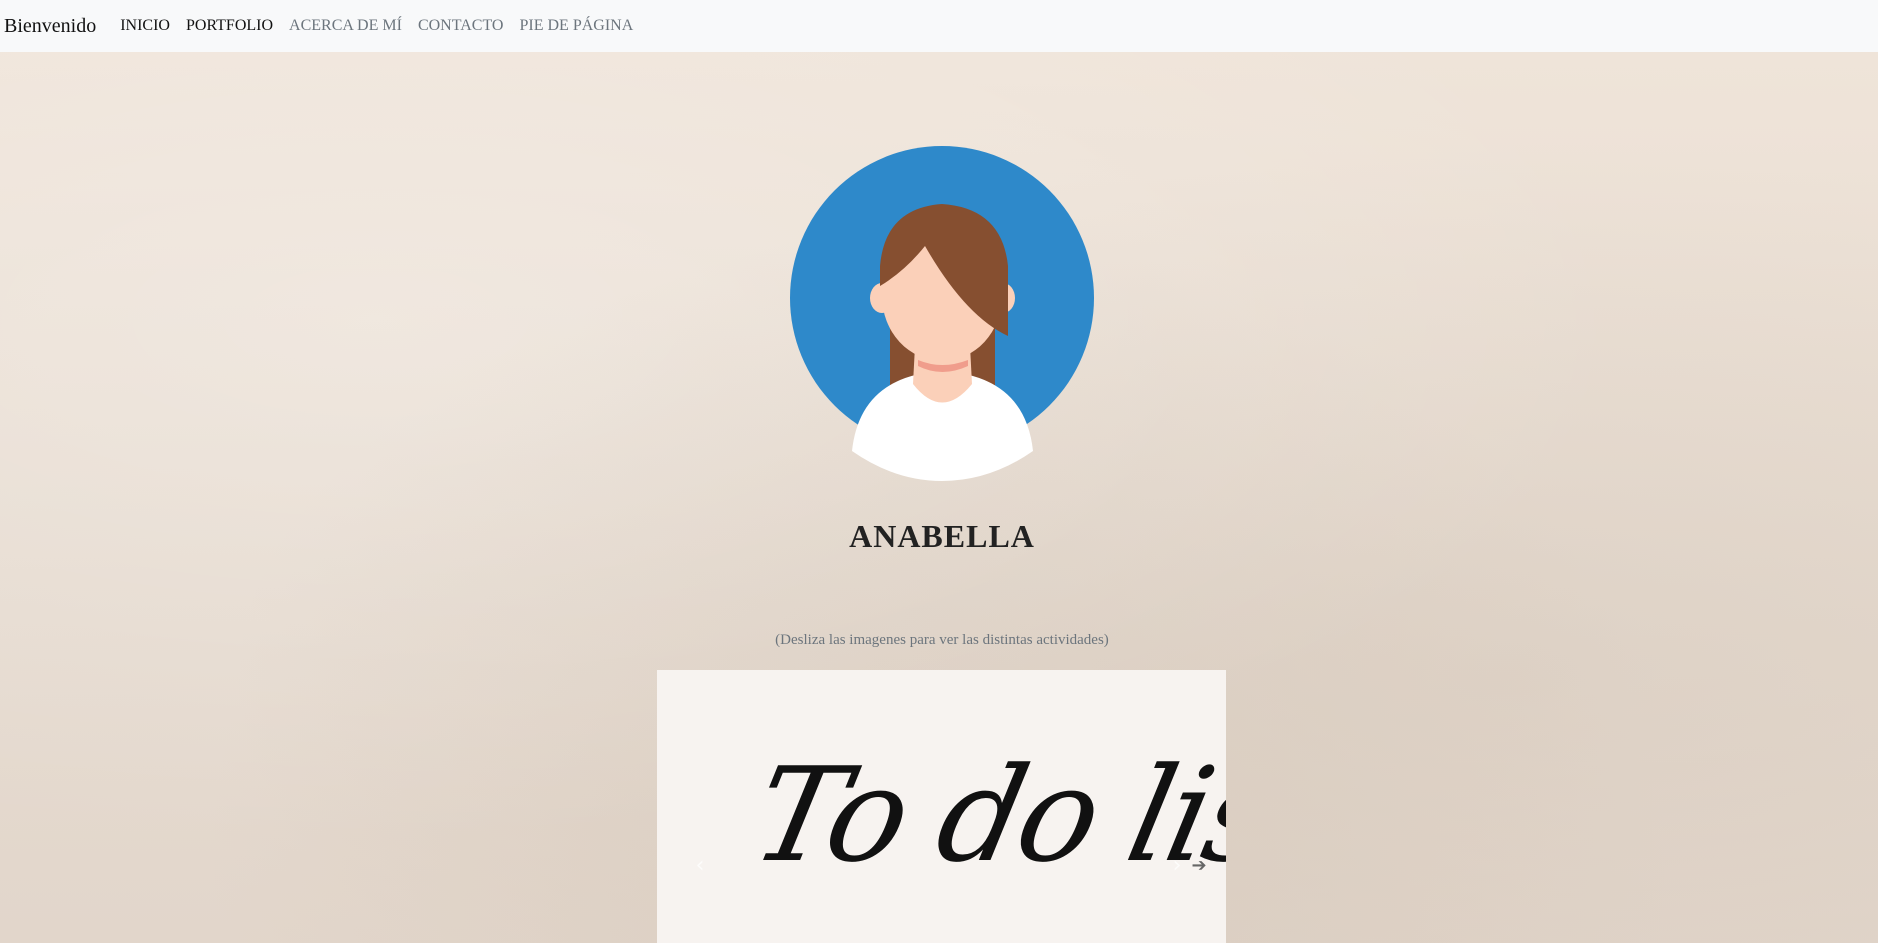 This screenshot has height=943, width=1878. I want to click on profile-name: ANABELLA, so click(942, 536).